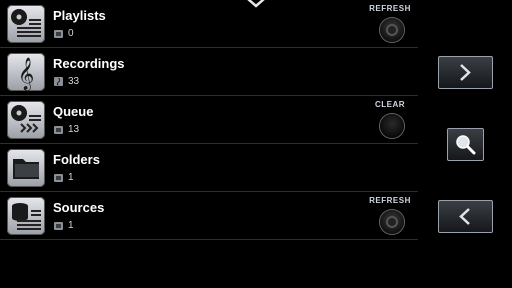 The height and width of the screenshot is (288, 512). Describe the element at coordinates (89, 63) in the screenshot. I see `row-title: Recordings` at that location.